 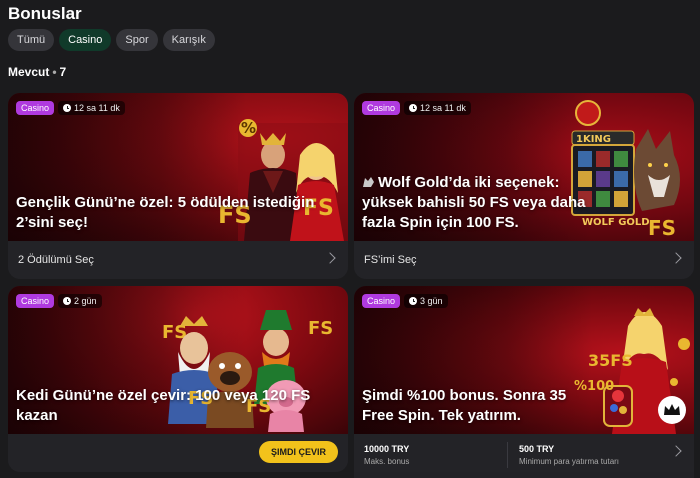 I want to click on divider, so click(x=507, y=455).